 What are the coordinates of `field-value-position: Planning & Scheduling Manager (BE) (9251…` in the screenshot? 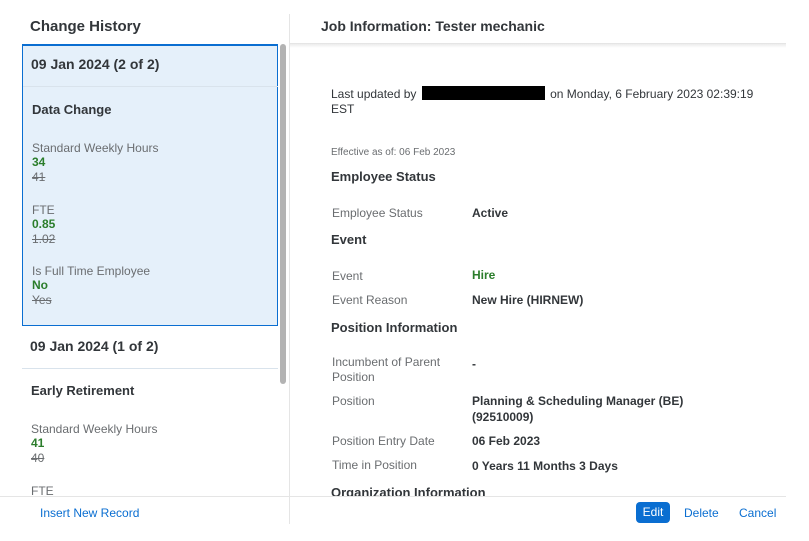 It's located at (578, 409).